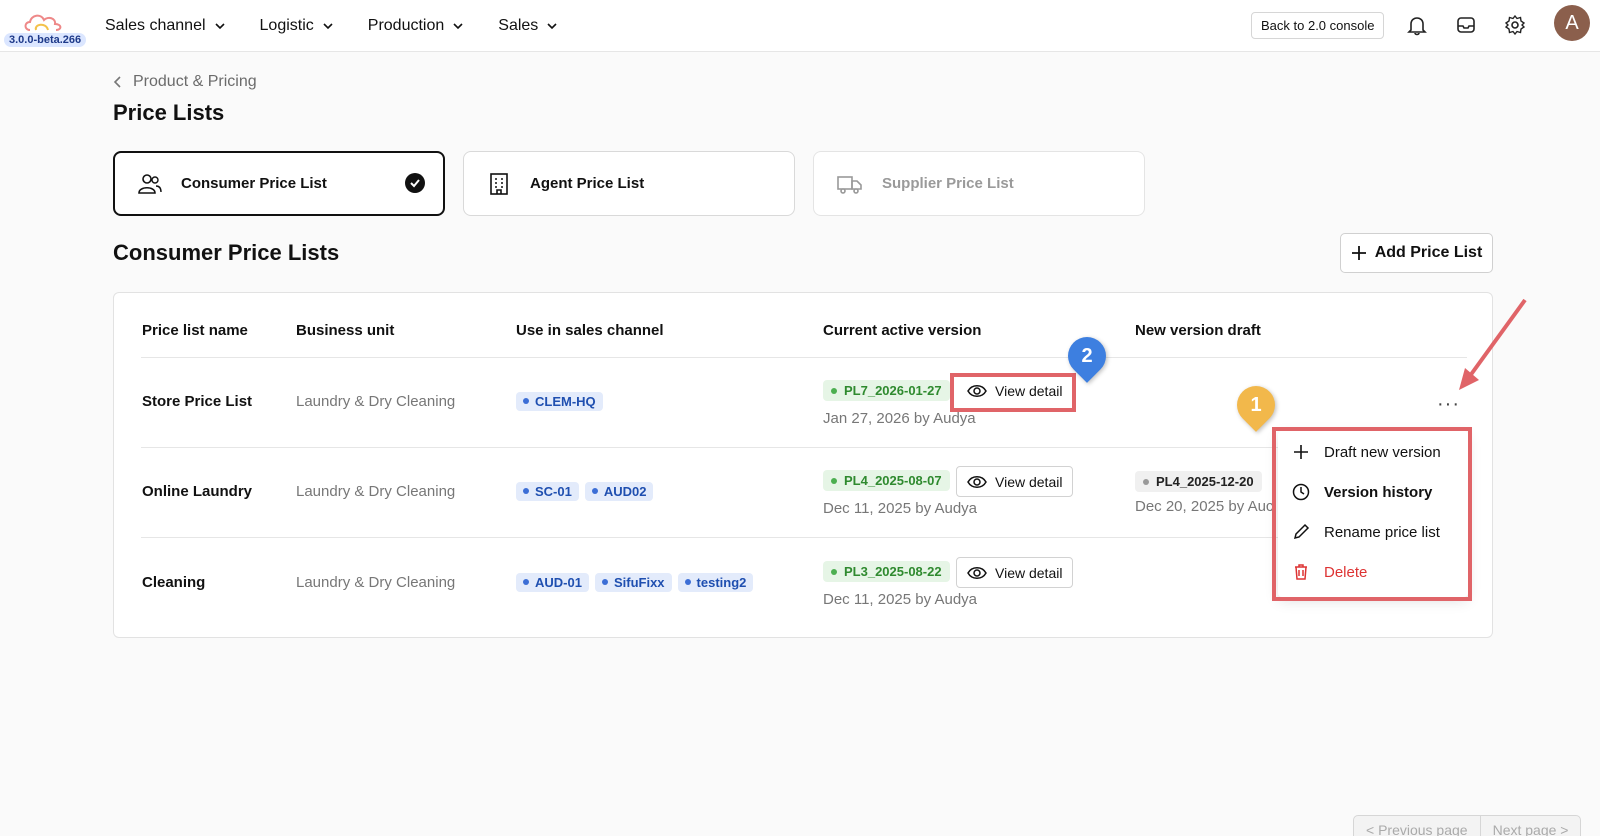  What do you see at coordinates (721, 582) in the screenshot?
I see `chip-label: testing2` at bounding box center [721, 582].